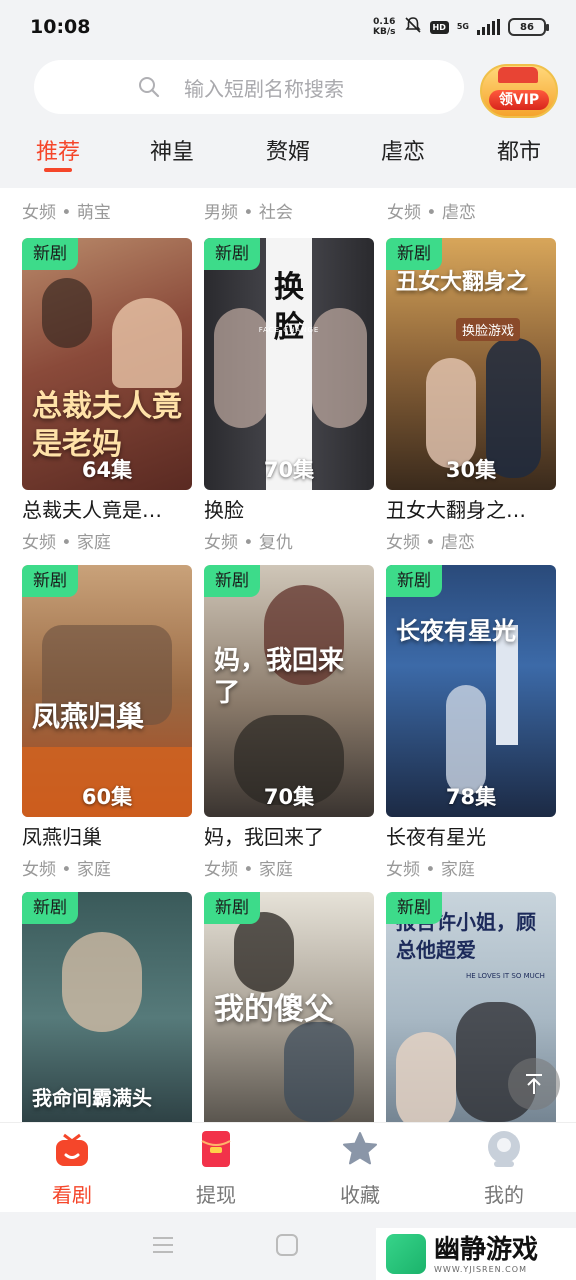 The image size is (576, 1280). Describe the element at coordinates (289, 364) in the screenshot. I see `poster-image: 换脸 FACE CHANGE 新剧 70集` at that location.